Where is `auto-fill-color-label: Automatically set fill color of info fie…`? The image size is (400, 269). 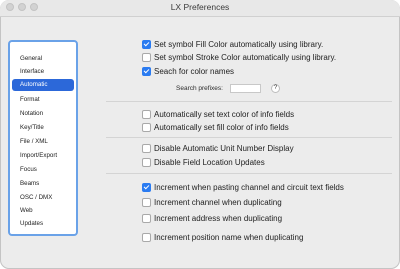 auto-fill-color-label: Automatically set fill color of info fie… is located at coordinates (221, 127).